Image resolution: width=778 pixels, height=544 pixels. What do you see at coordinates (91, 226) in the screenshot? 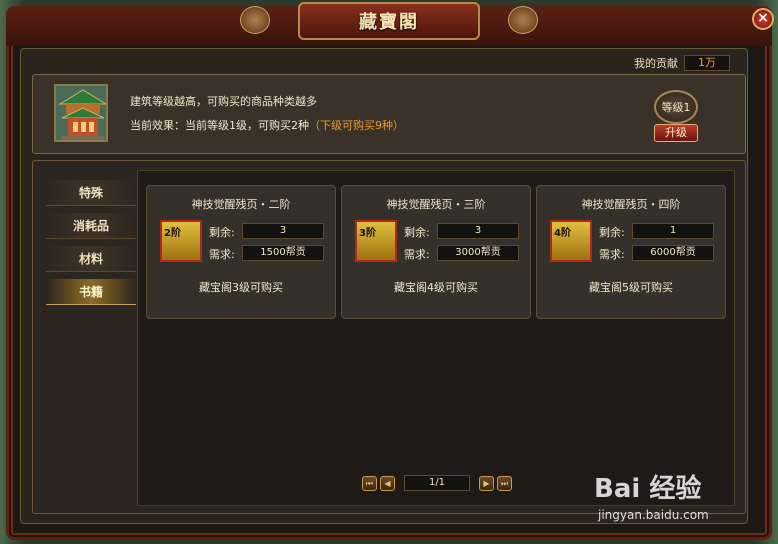
I see `tab-consumables: 消耗品` at bounding box center [91, 226].